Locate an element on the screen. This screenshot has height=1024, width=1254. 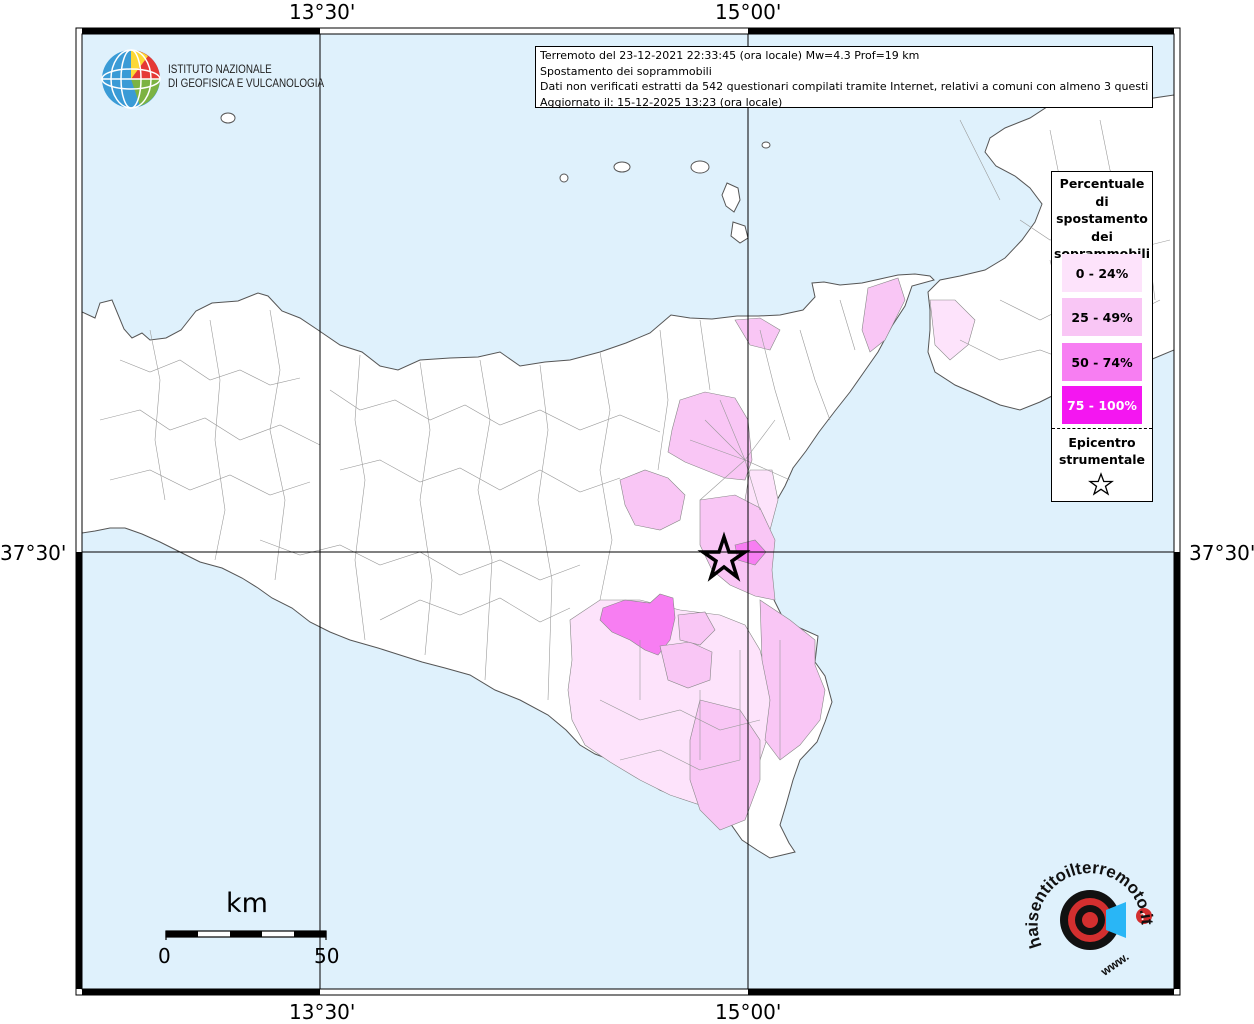
institute-line-2: DI GEOFISICA E VULCANOLOGIA is located at coordinates (246, 84).